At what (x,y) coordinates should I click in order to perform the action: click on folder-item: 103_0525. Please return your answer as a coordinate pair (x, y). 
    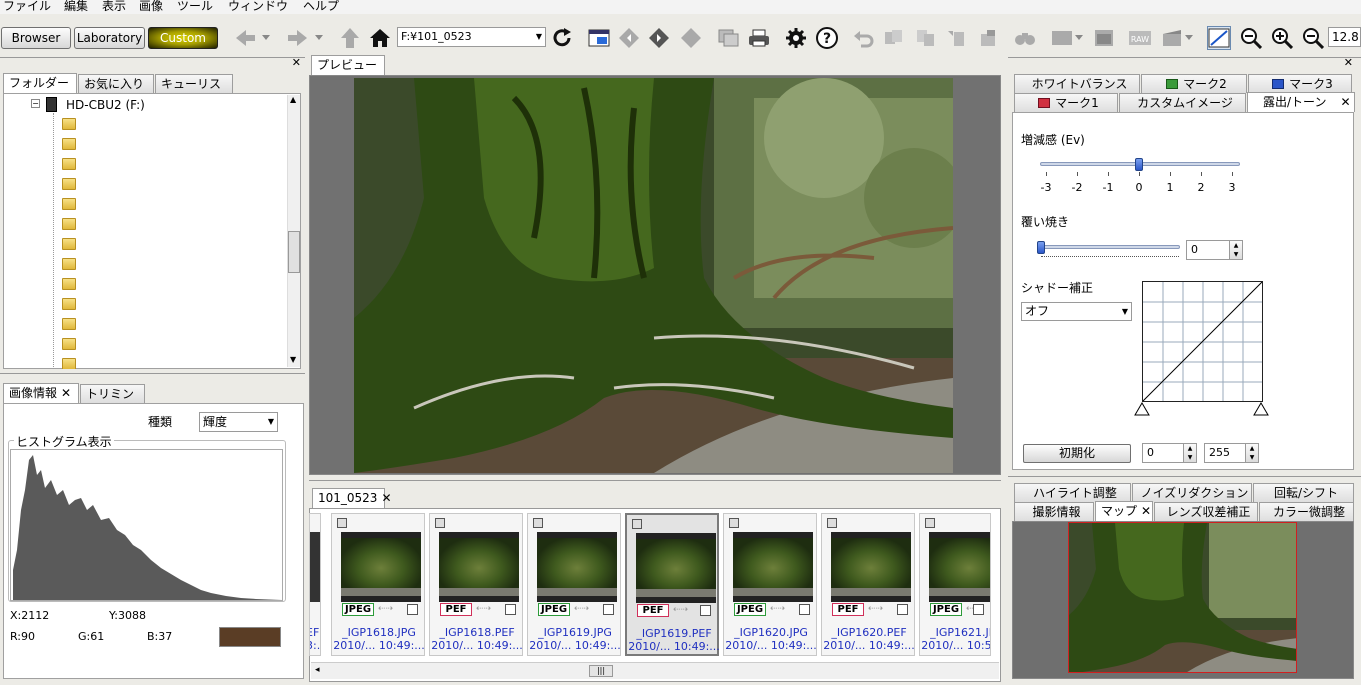
    Looking at the image, I should click on (91, 345).